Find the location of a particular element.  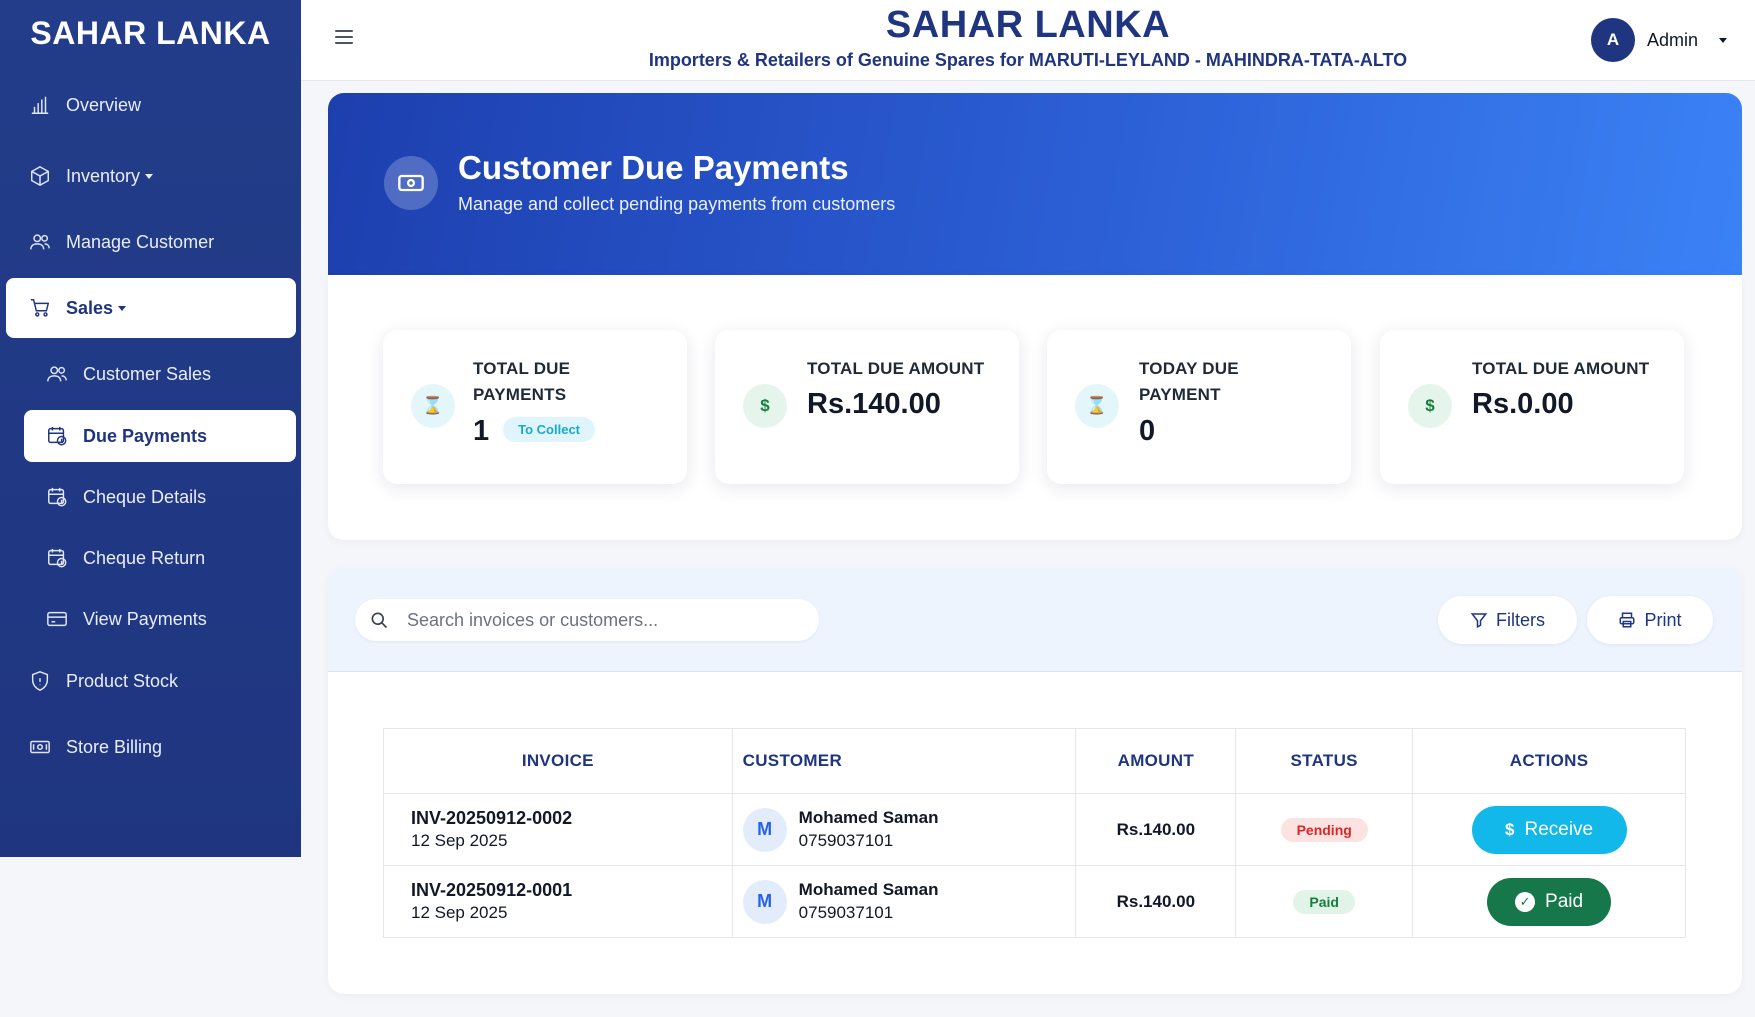

sidebar-item-product-stock: Product Stock is located at coordinates (151, 681).